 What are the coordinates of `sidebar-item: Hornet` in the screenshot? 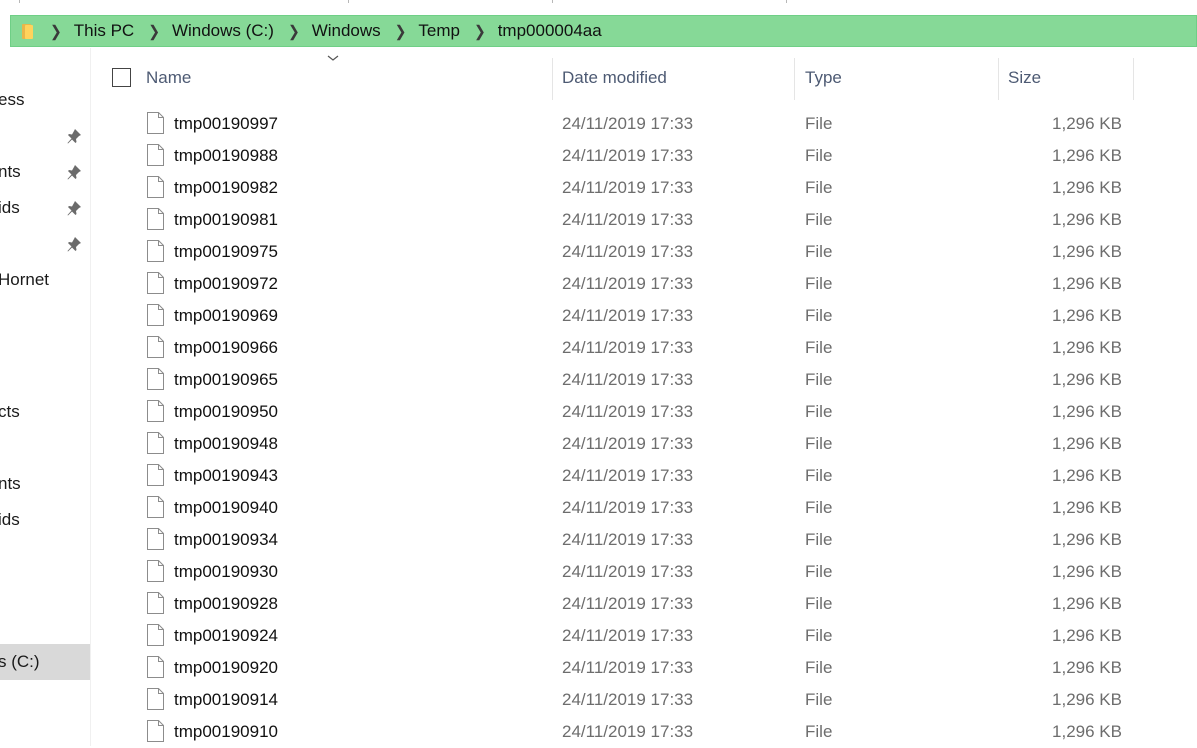 It's located at (45, 280).